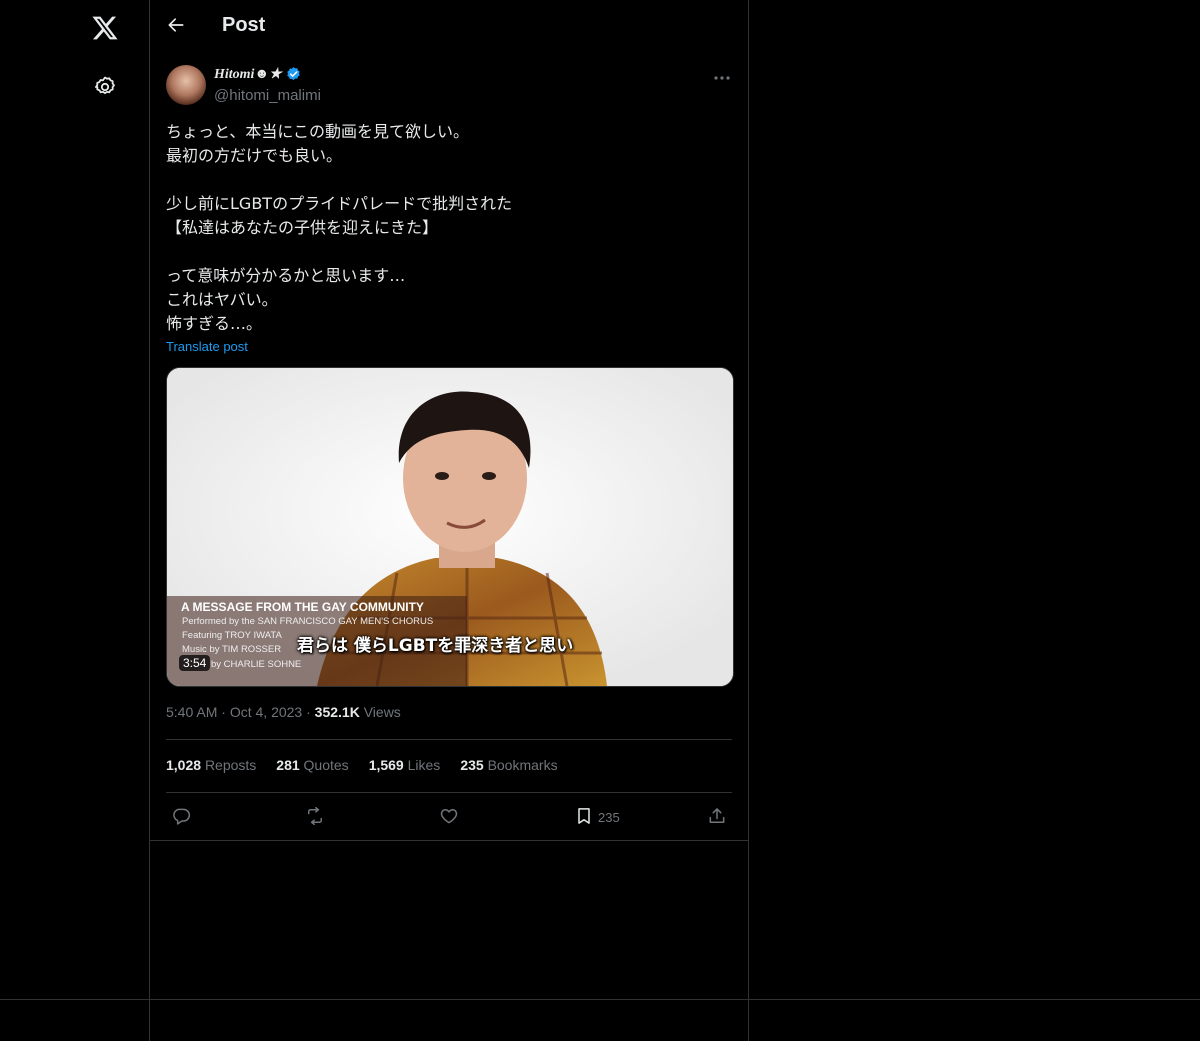 The height and width of the screenshot is (1041, 1200). What do you see at coordinates (600, 999) in the screenshot?
I see `bottom-divider` at bounding box center [600, 999].